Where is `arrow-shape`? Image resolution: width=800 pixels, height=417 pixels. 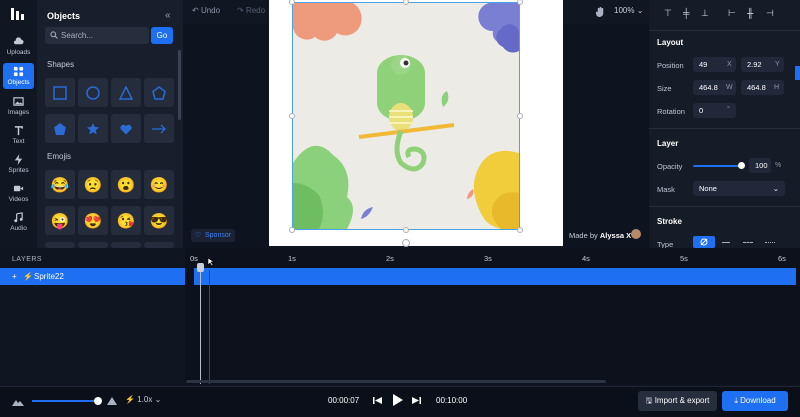
arrow-shape is located at coordinates (159, 128).